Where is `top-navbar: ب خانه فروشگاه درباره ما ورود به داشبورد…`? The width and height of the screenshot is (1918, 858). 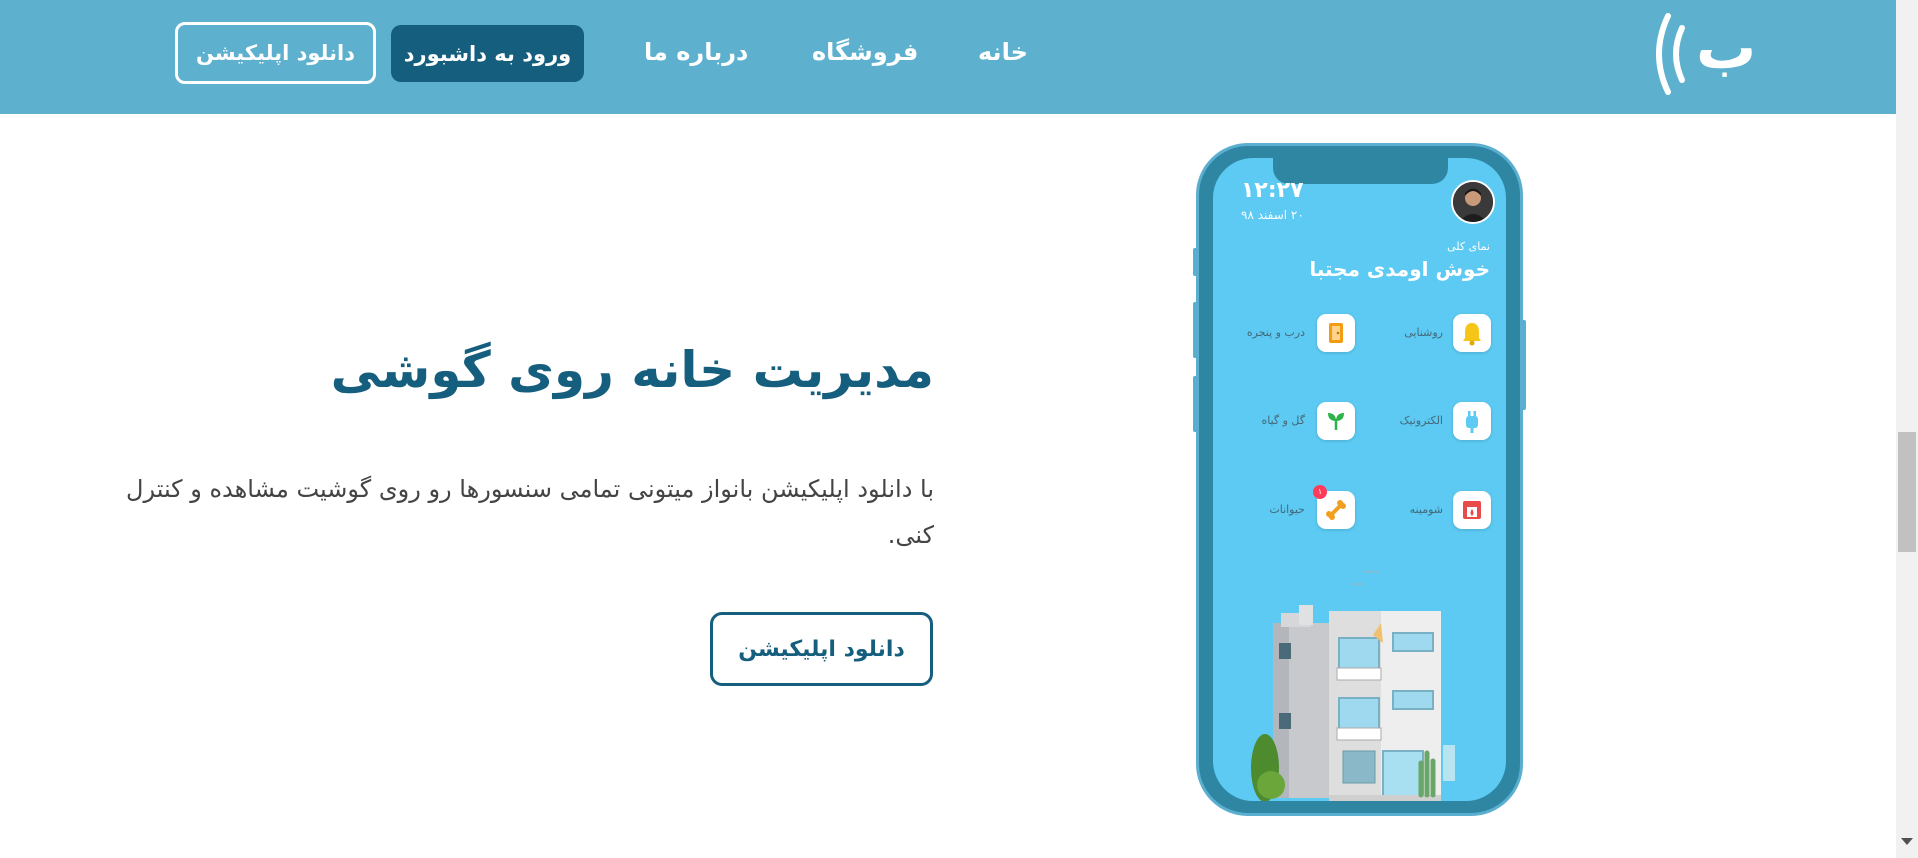
top-navbar: ب خانه فروشگاه درباره ما ورود به داشبورد… is located at coordinates (948, 57).